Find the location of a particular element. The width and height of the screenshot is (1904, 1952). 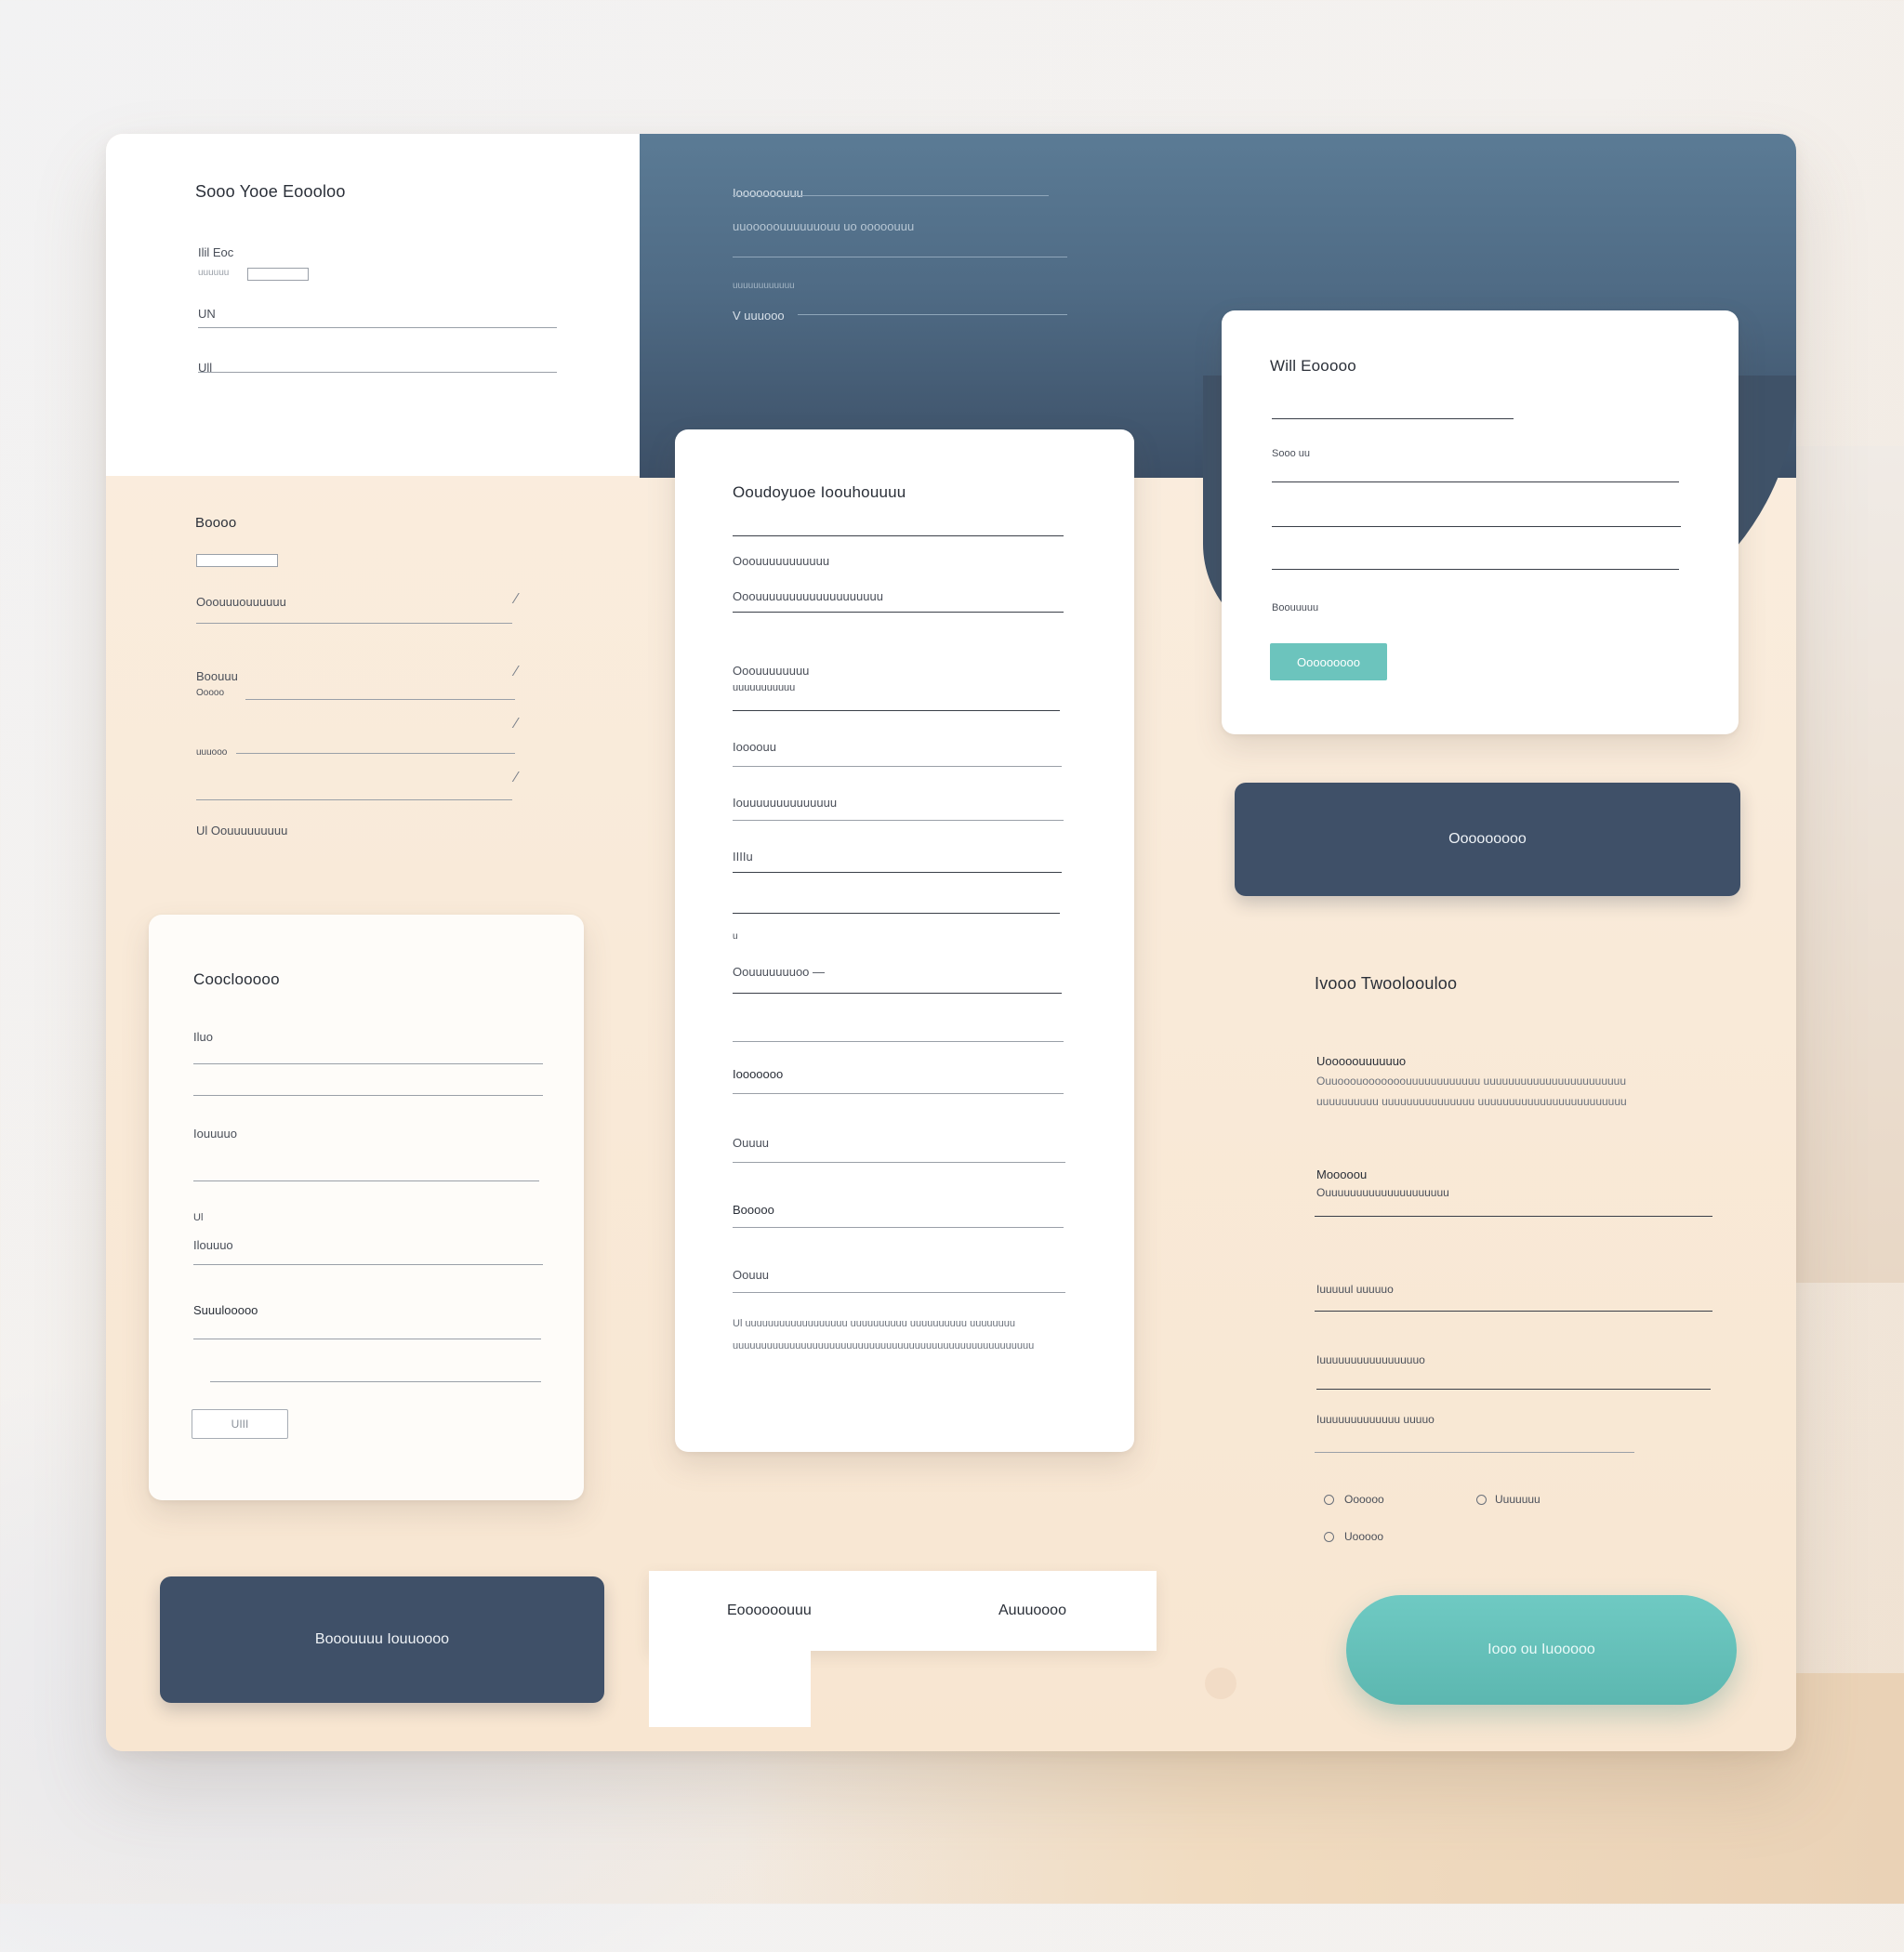

field-hint: uuuooo is located at coordinates (212, 752).